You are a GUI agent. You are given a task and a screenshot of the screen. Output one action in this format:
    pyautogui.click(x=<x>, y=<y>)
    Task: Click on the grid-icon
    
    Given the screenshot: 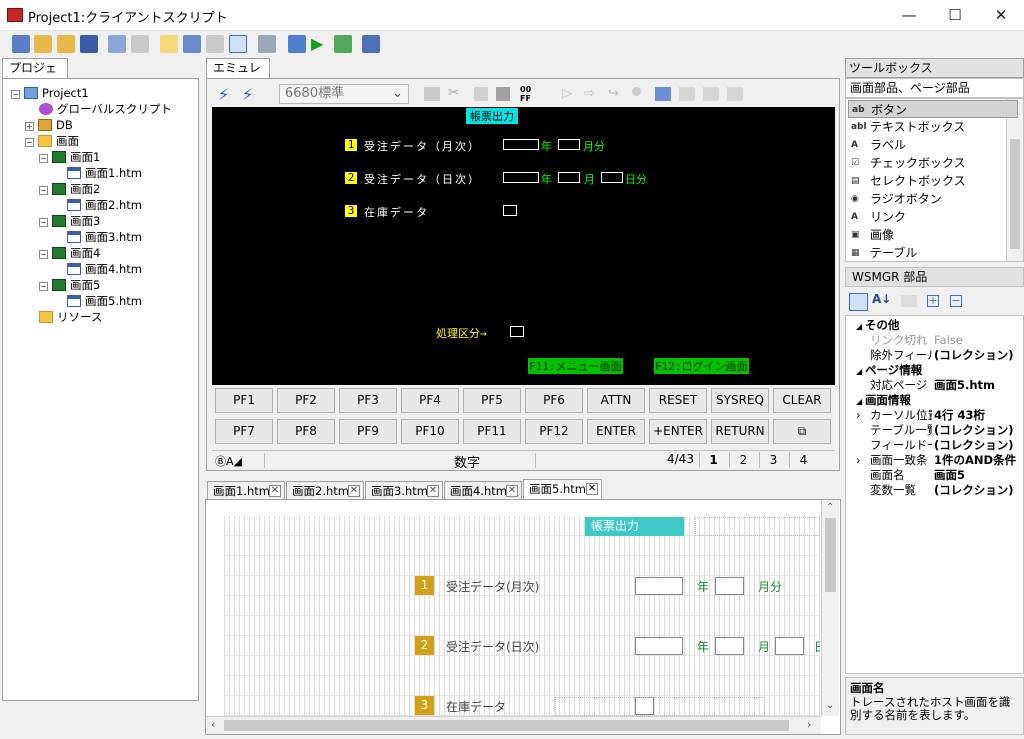 What is the action you would take?
    pyautogui.click(x=238, y=44)
    